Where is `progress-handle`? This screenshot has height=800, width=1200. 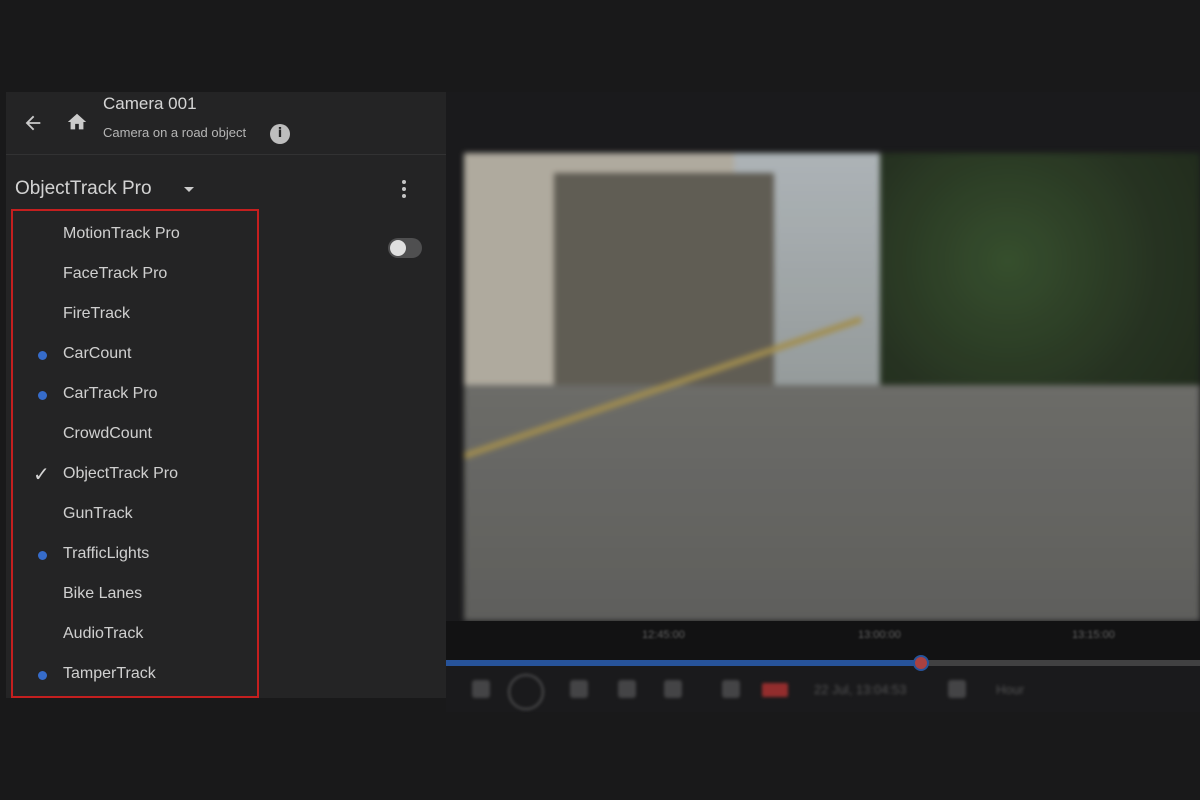
progress-handle is located at coordinates (921, 663).